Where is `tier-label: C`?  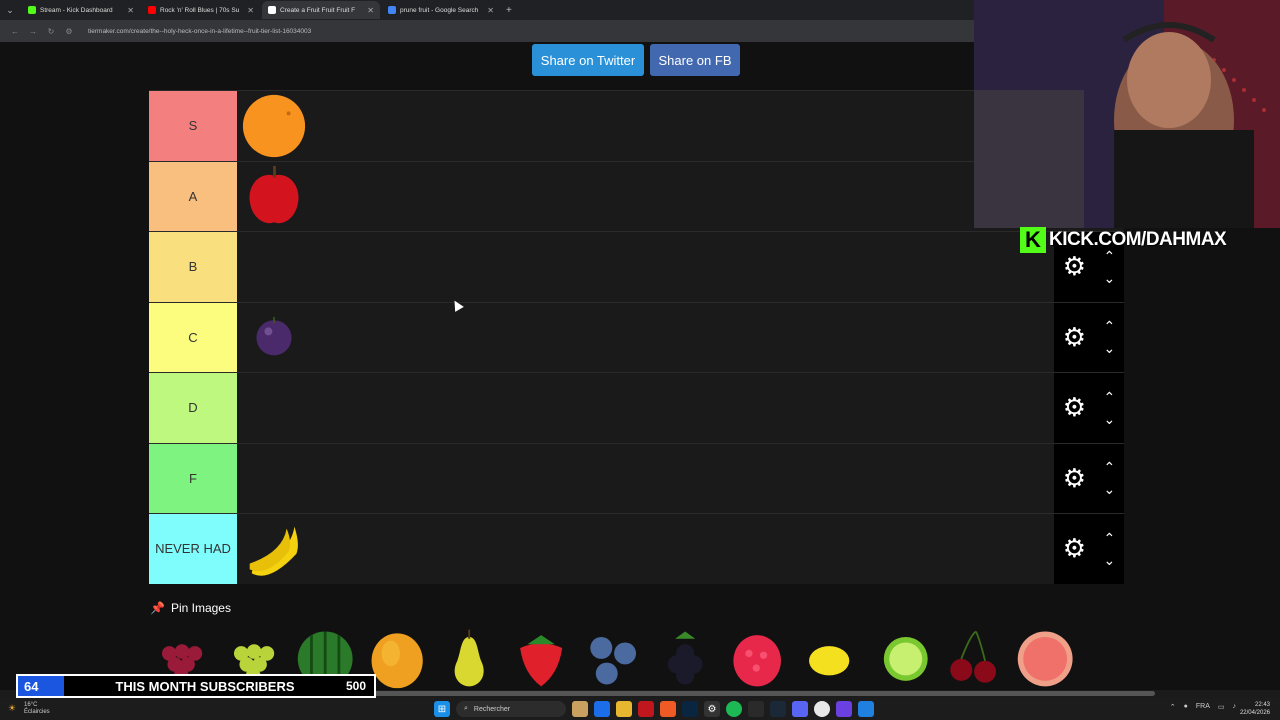 tier-label: C is located at coordinates (193, 337).